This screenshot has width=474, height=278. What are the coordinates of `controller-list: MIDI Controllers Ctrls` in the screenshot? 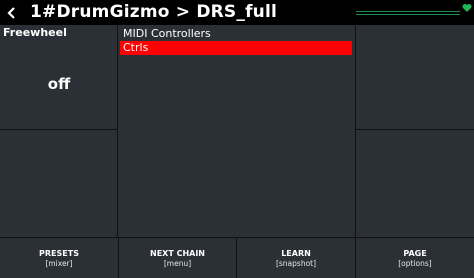 It's located at (237, 41).